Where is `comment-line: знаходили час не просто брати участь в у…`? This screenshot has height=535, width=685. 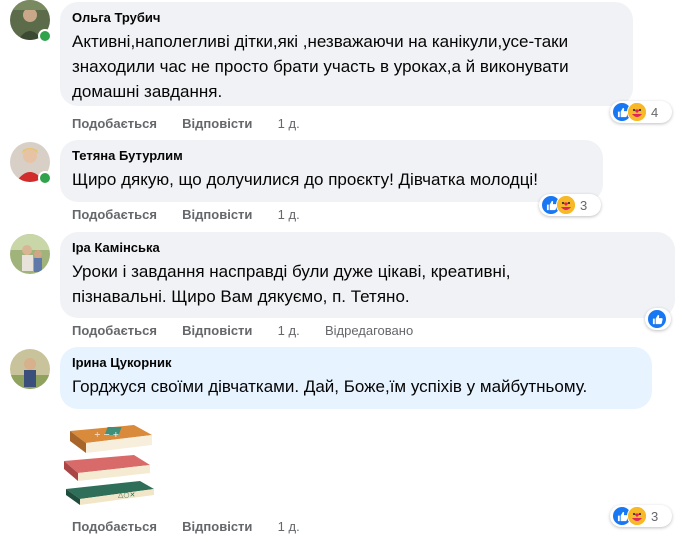
comment-line: знаходили час не просто брати участь в у… is located at coordinates (320, 66).